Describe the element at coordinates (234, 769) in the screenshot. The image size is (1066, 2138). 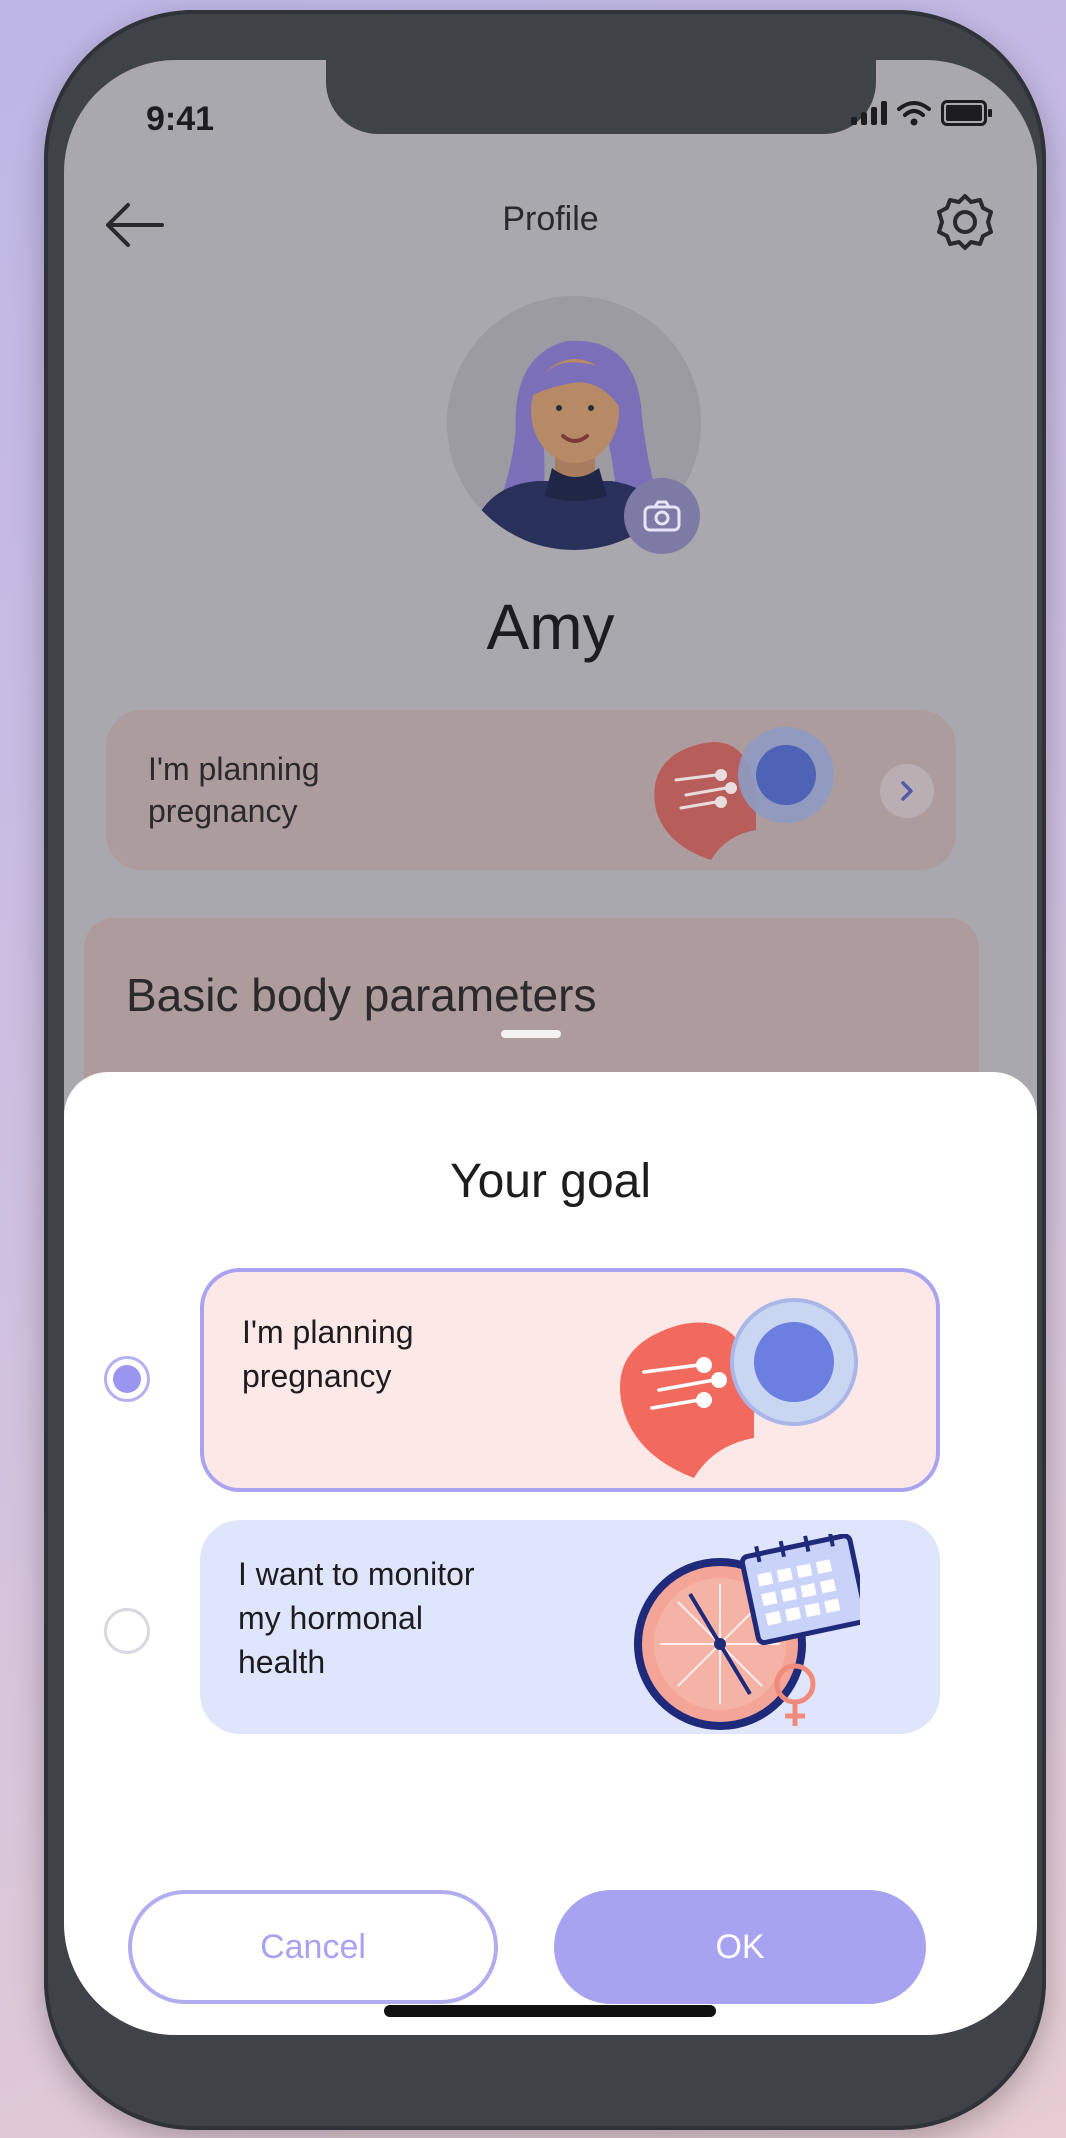
I see `current-goal-line-1: I'm planning` at that location.